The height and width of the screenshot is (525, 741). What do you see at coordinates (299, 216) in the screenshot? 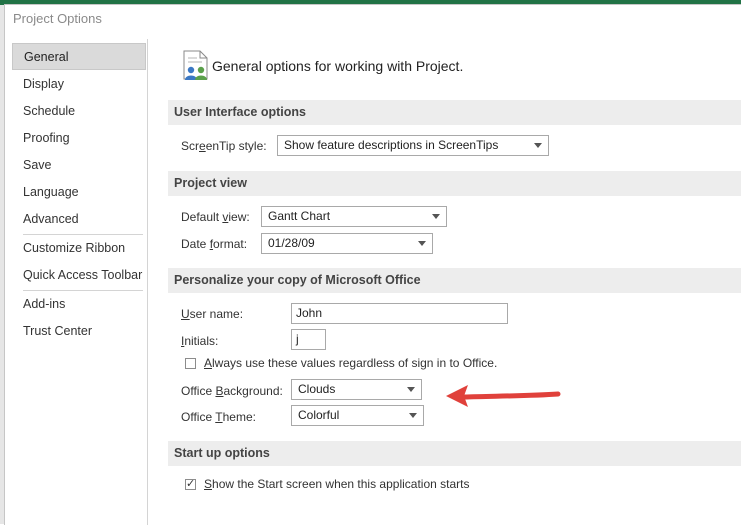
I see `default-view-value: Gantt Chart` at bounding box center [299, 216].